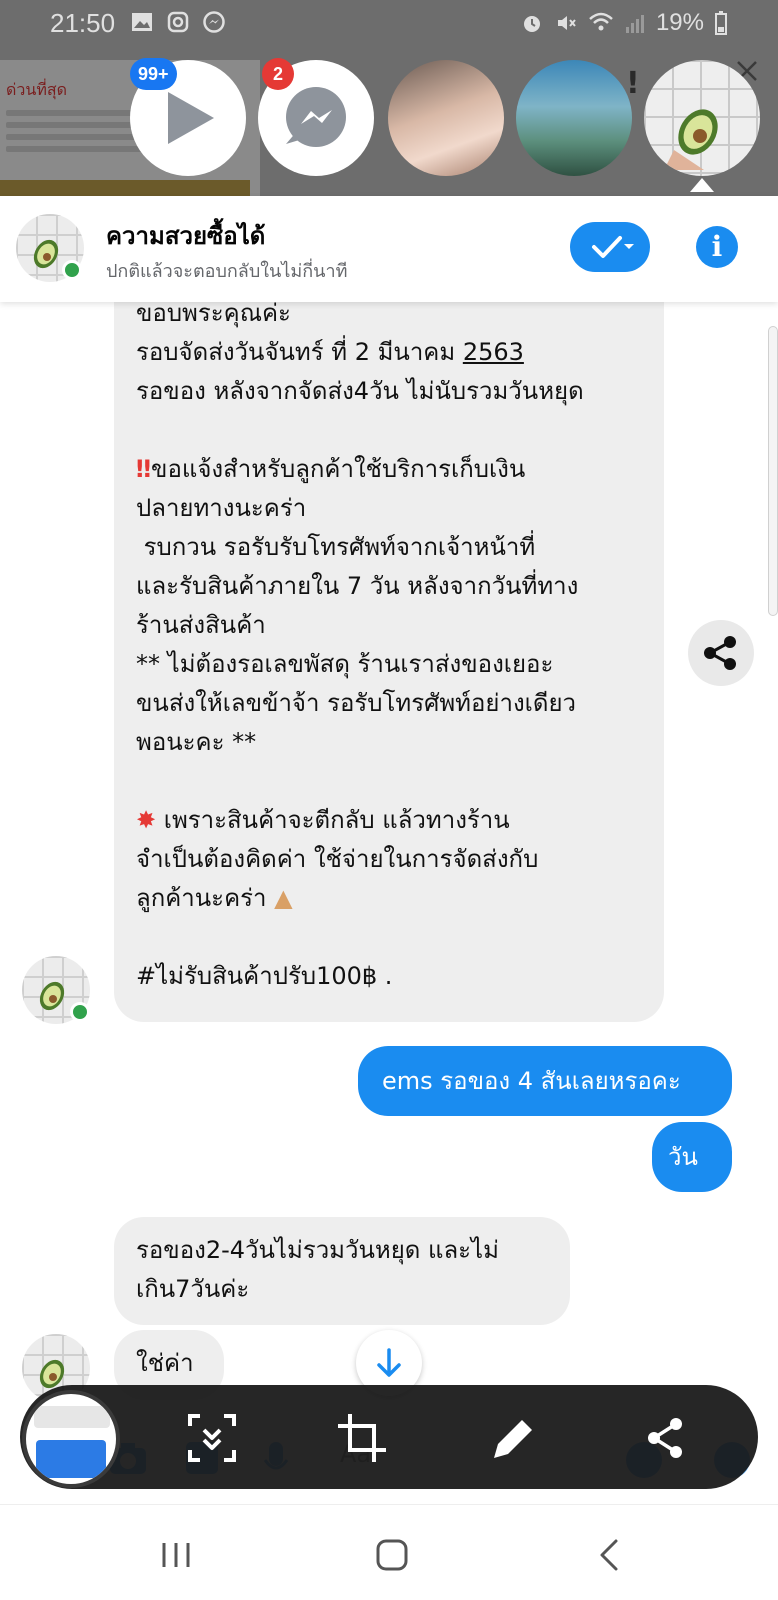 This screenshot has width=778, height=1600. I want to click on status-bar: 21:50 19%, so click(389, 22).